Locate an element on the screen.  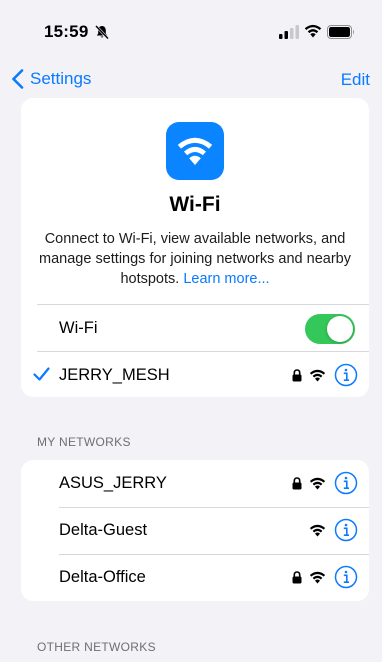
network-row: Delta-Office is located at coordinates (195, 577).